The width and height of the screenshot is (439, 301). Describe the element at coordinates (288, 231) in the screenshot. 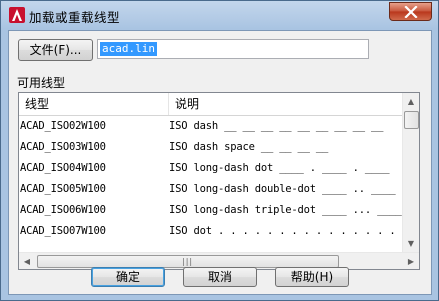

I see `linetype-description: ISO dot . . . . . . . . . . . . . . . .` at that location.